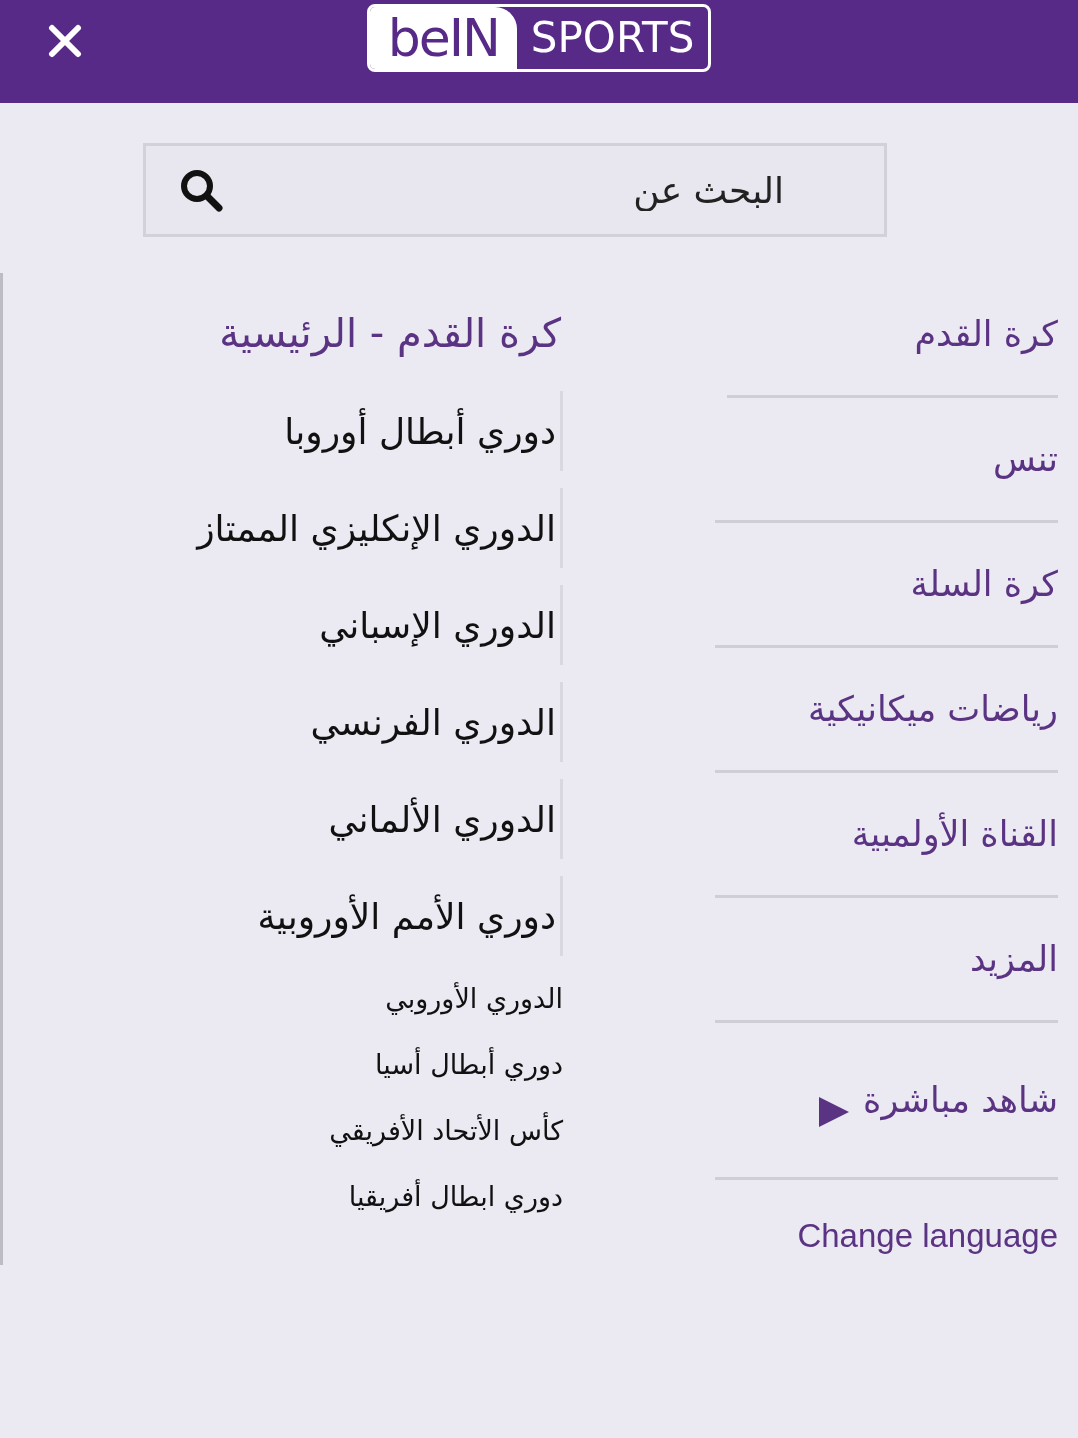  What do you see at coordinates (443, 37) in the screenshot?
I see `logo-brand: beIN` at bounding box center [443, 37].